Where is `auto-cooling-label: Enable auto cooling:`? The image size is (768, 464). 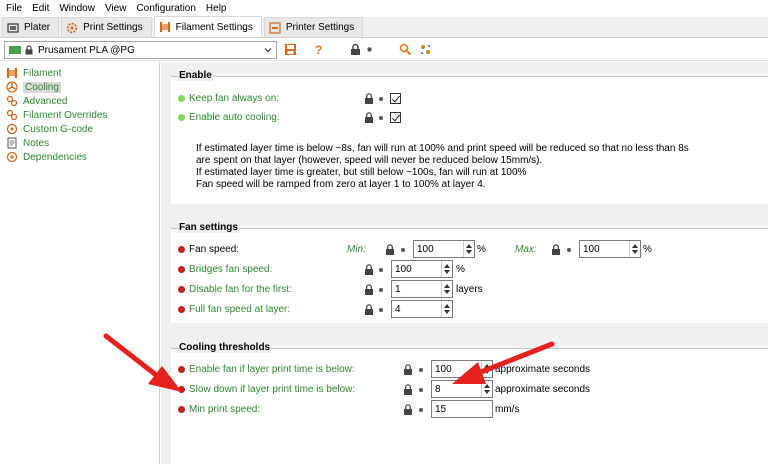 auto-cooling-label: Enable auto cooling: is located at coordinates (234, 117).